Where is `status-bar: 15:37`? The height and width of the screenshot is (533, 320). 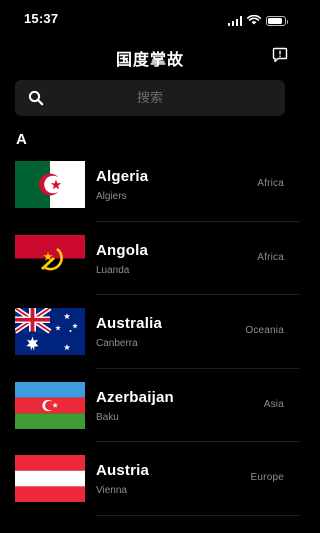 status-bar: 15:37 is located at coordinates (150, 17).